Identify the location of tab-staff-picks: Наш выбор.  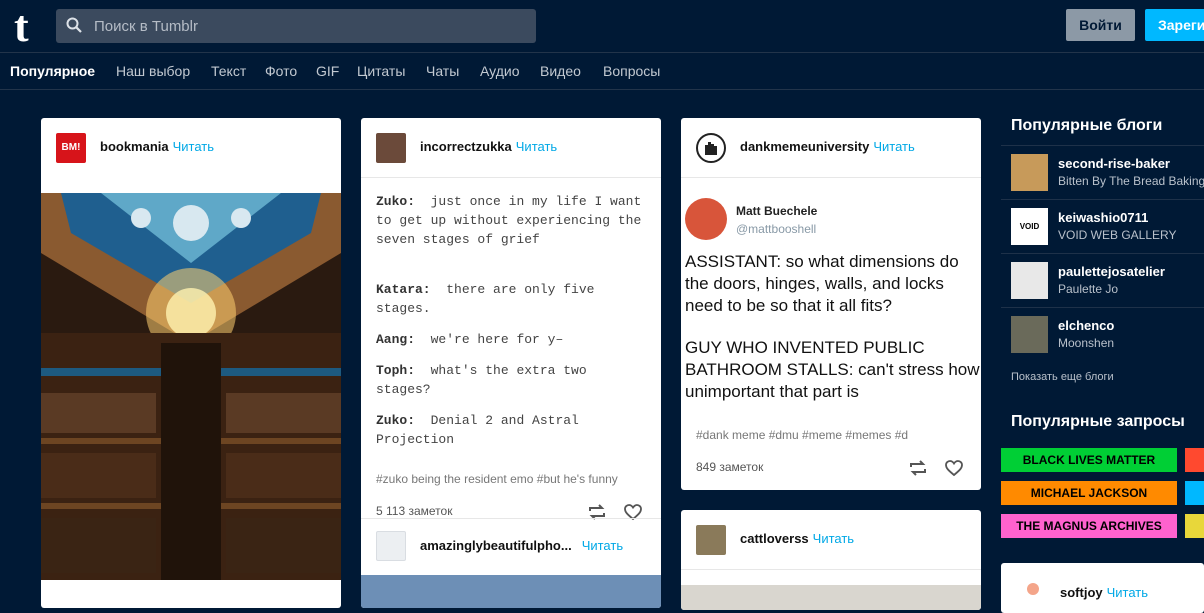
(153, 71).